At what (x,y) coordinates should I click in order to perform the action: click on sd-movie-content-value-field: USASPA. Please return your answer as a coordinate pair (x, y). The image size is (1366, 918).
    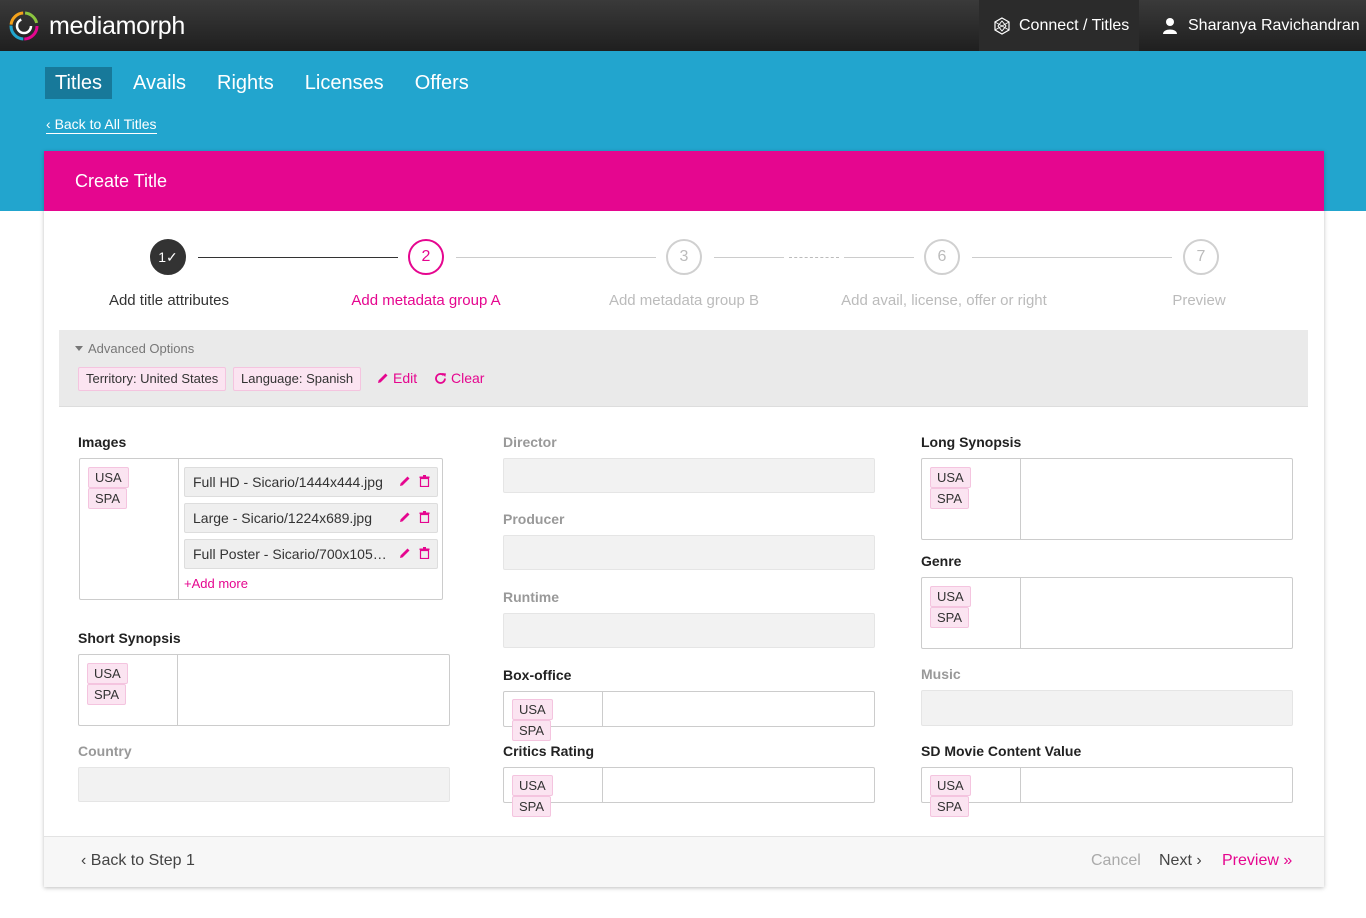
    Looking at the image, I should click on (1107, 792).